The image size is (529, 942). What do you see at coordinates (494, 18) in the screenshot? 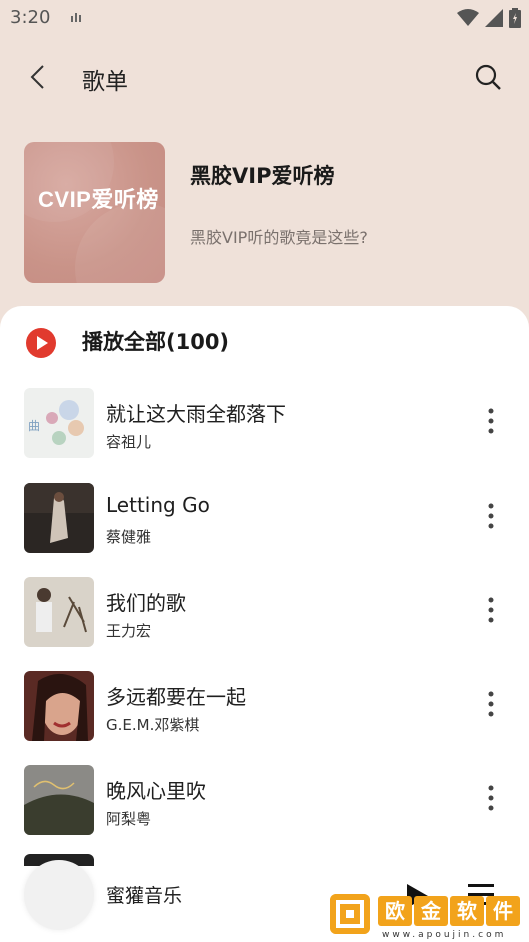
I see `signal-icon` at bounding box center [494, 18].